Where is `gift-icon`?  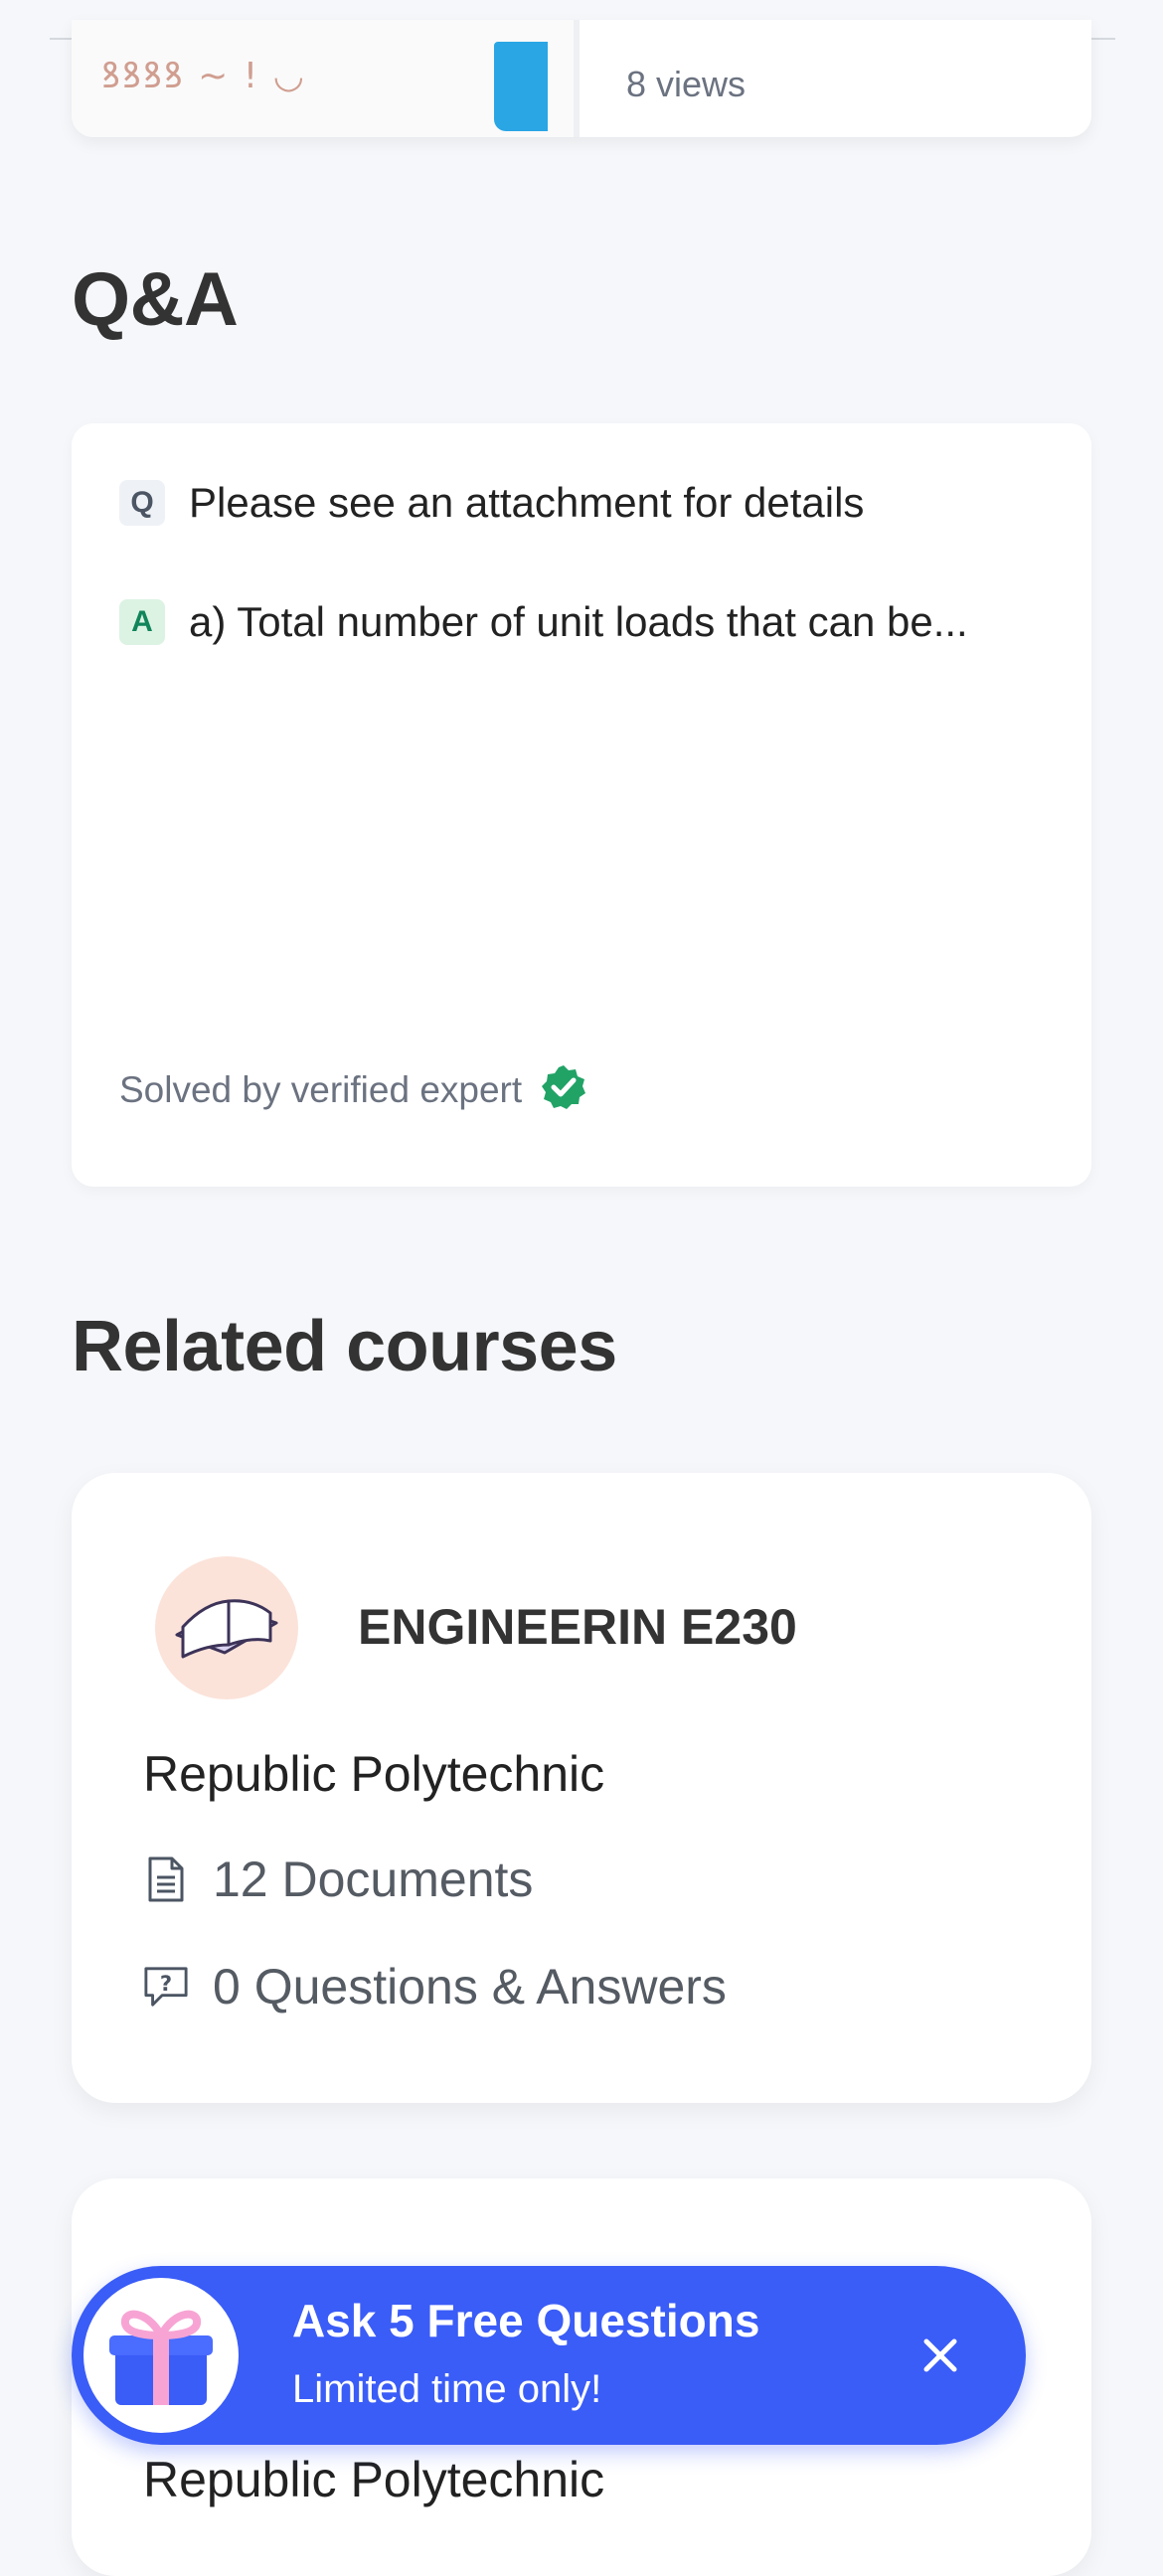
gift-icon is located at coordinates (161, 2355).